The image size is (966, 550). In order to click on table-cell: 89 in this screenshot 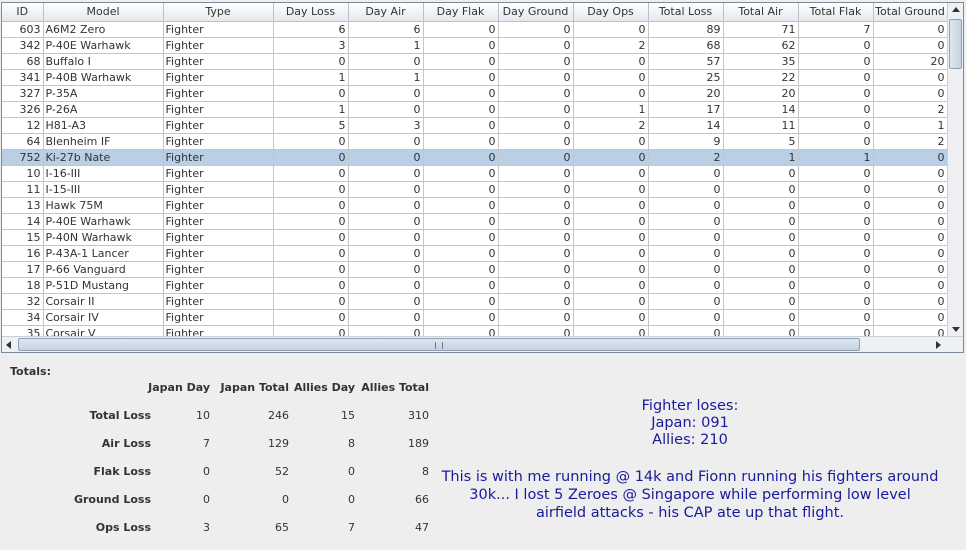, I will do `click(686, 29)`.